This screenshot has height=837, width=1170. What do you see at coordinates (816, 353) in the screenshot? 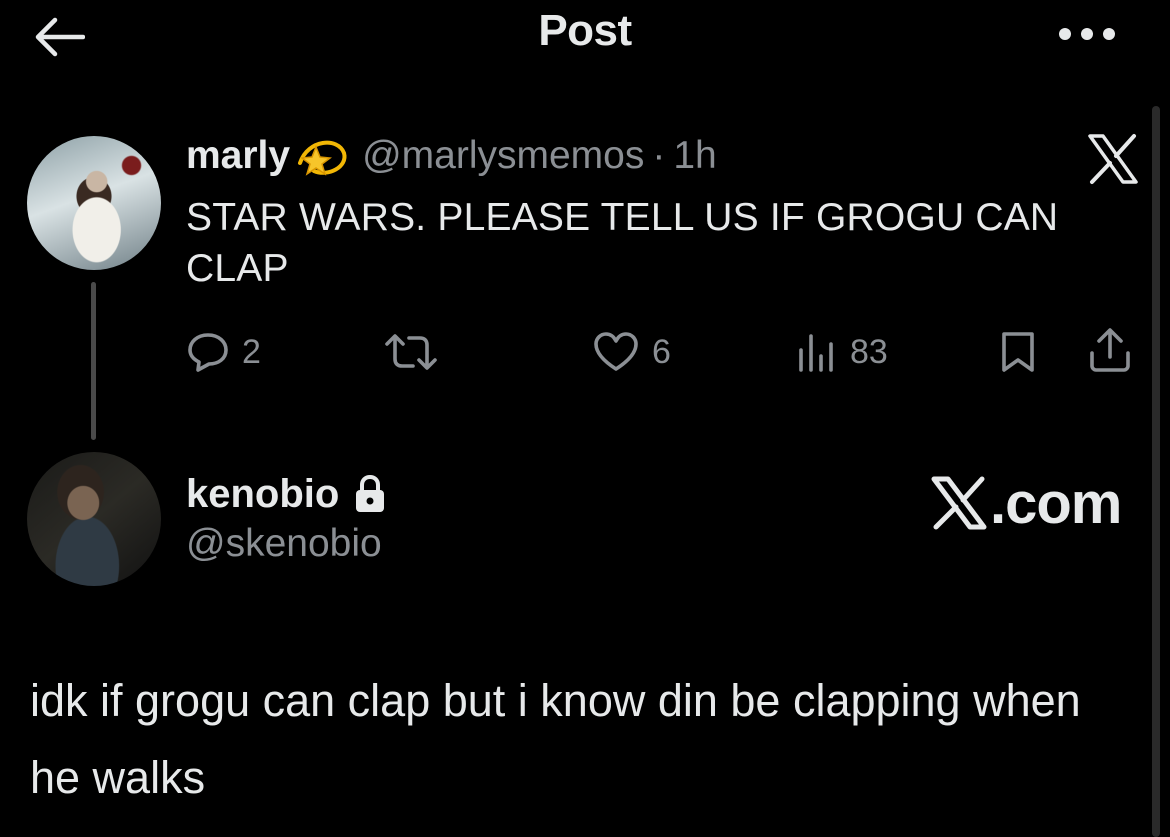
I see `bar-chart-icon` at bounding box center [816, 353].